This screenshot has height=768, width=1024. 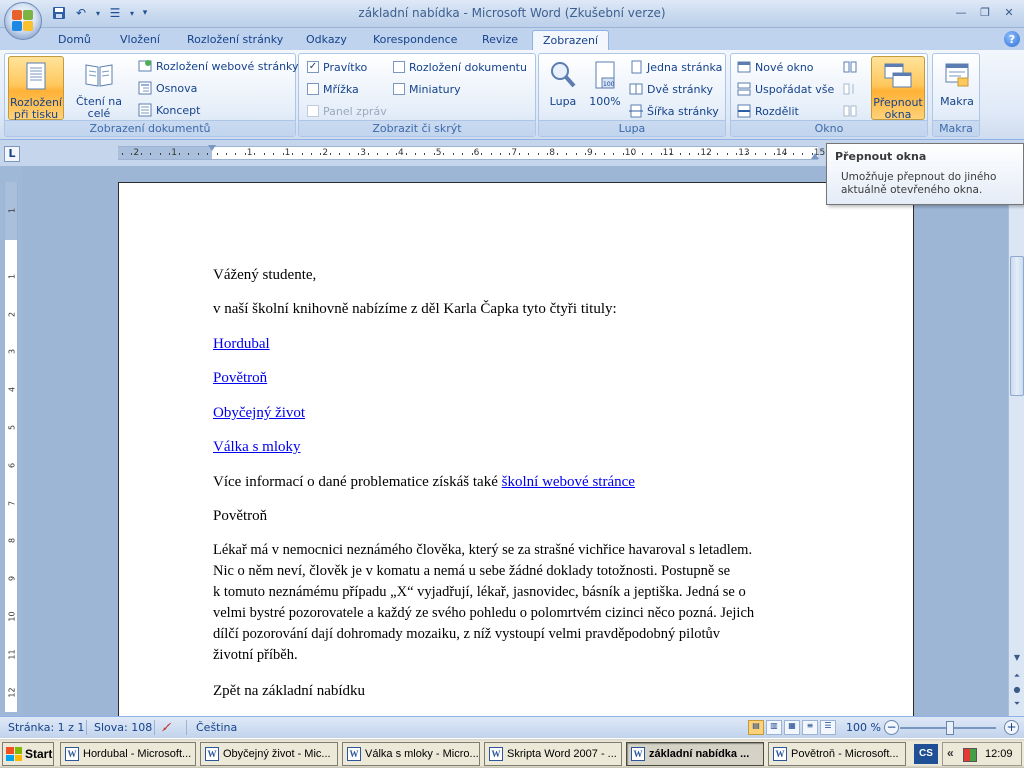 What do you see at coordinates (675, 67) in the screenshot?
I see `one-page-button: Jedna stránka` at bounding box center [675, 67].